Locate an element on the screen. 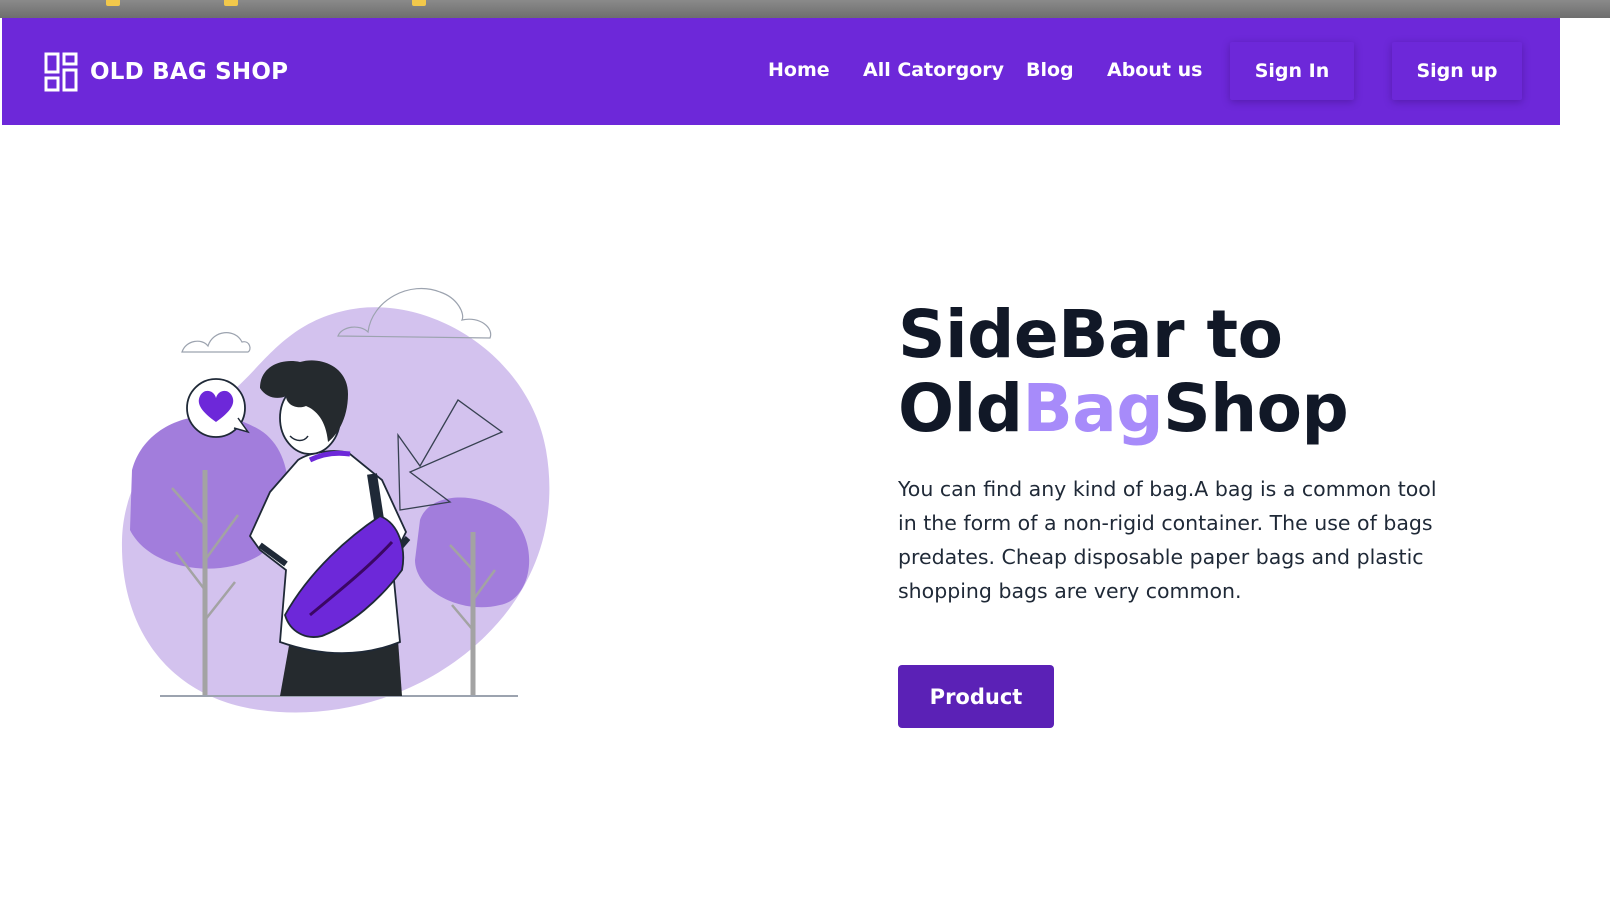  nav-link-all-category: All Catorgory is located at coordinates (933, 70).